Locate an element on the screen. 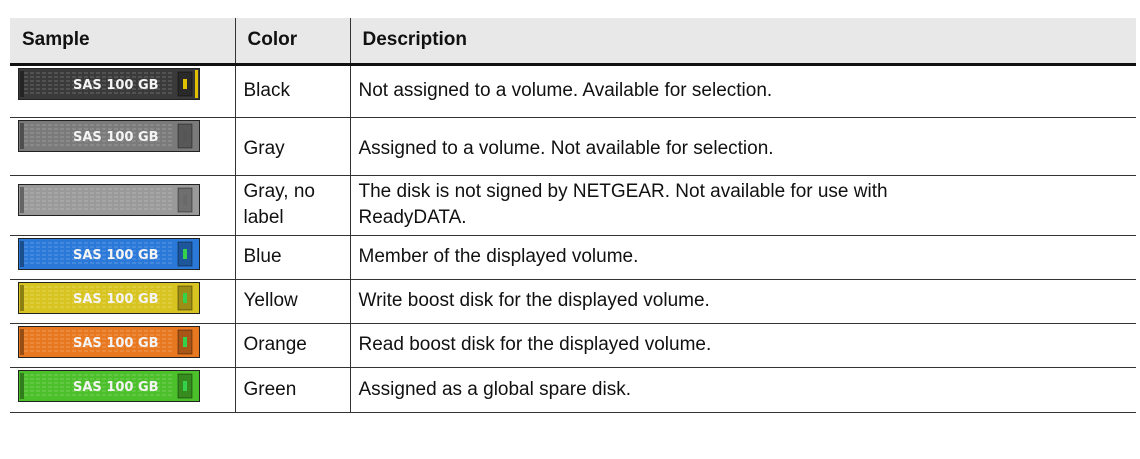 Image resolution: width=1140 pixels, height=459 pixels. sample-cell is located at coordinates (123, 205).